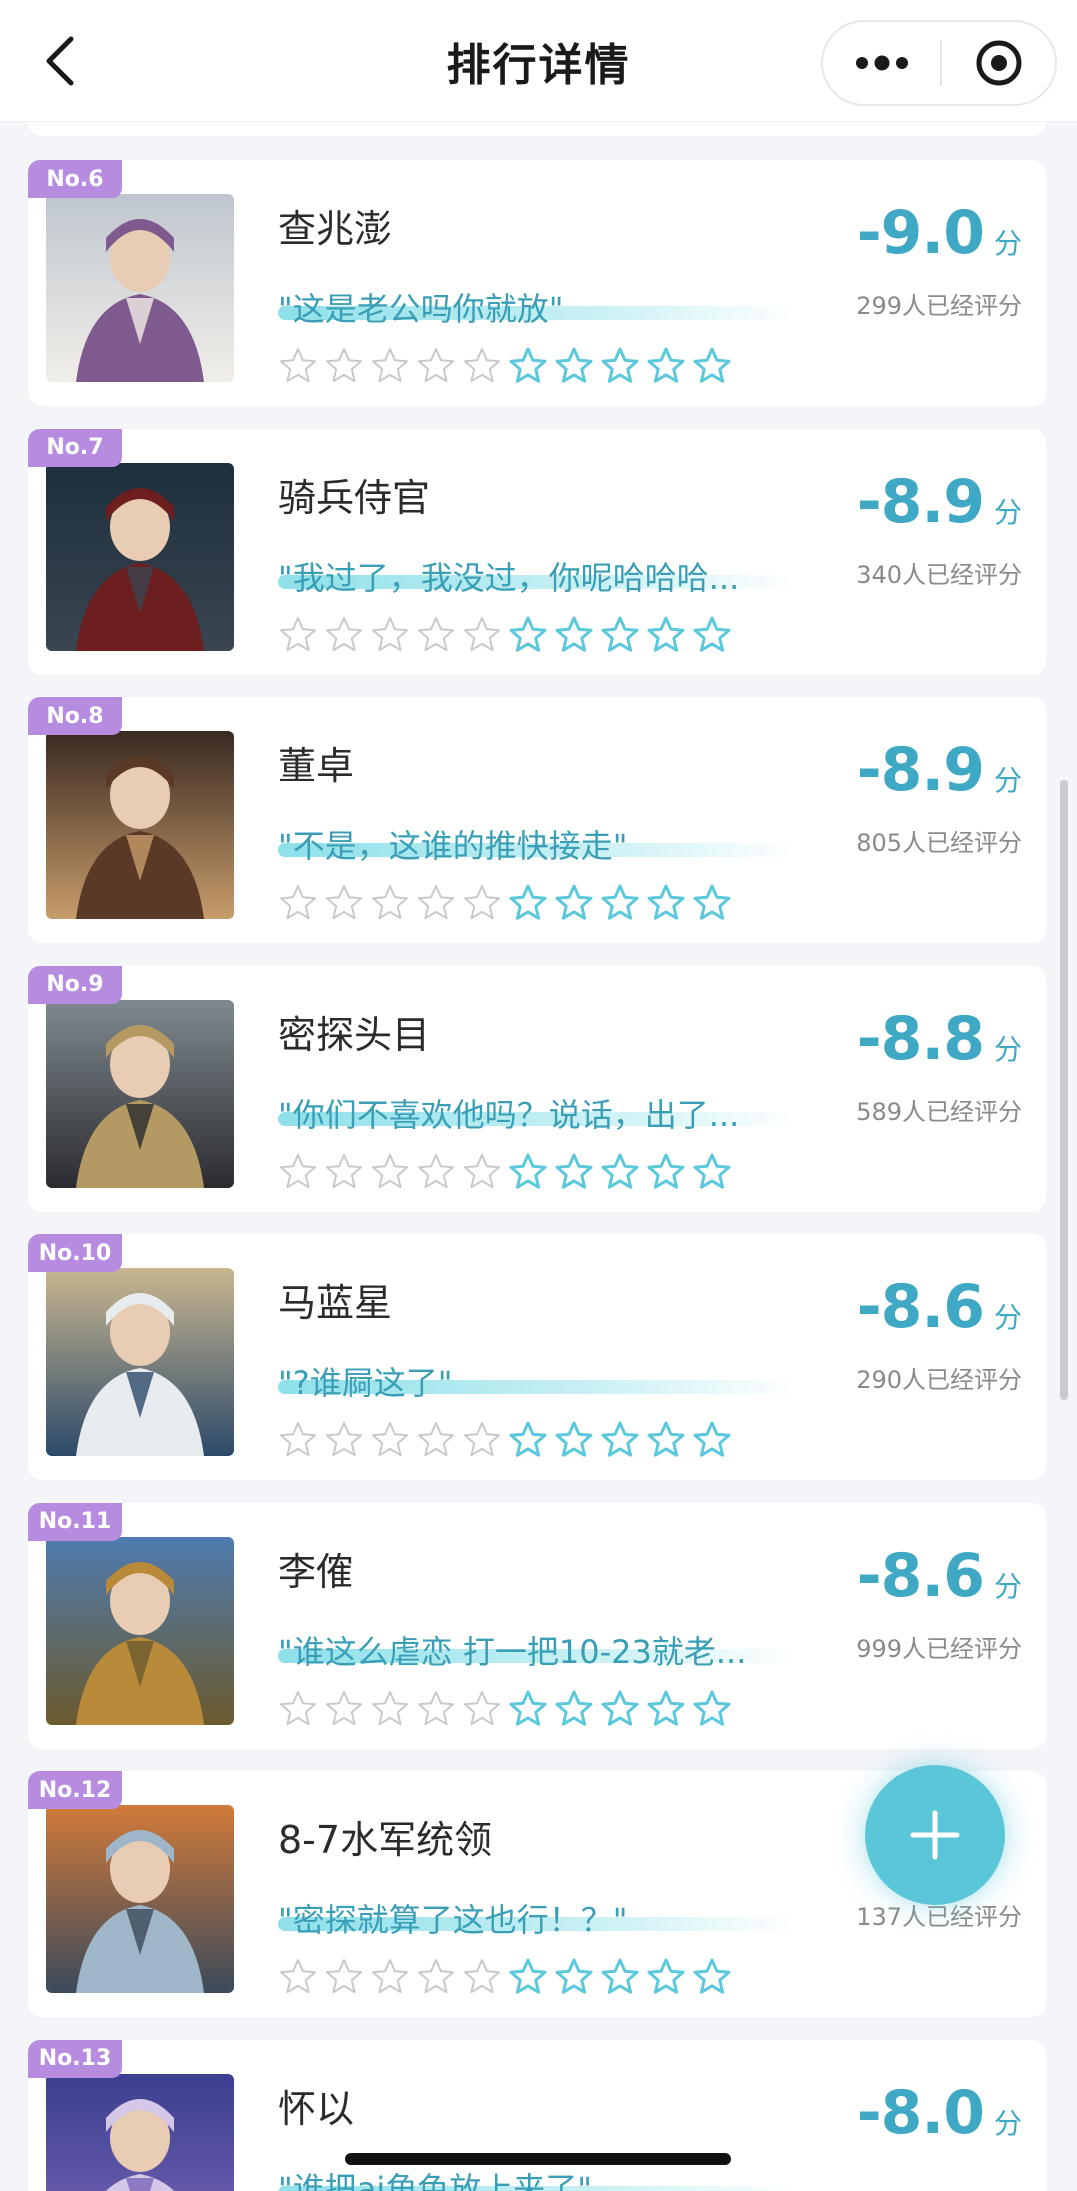 This screenshot has height=2191, width=1077. What do you see at coordinates (537, 820) in the screenshot?
I see `ranking-card: No.8 董卓 "不是，这谁的推快接走" -8.9 分 805人已经评分` at bounding box center [537, 820].